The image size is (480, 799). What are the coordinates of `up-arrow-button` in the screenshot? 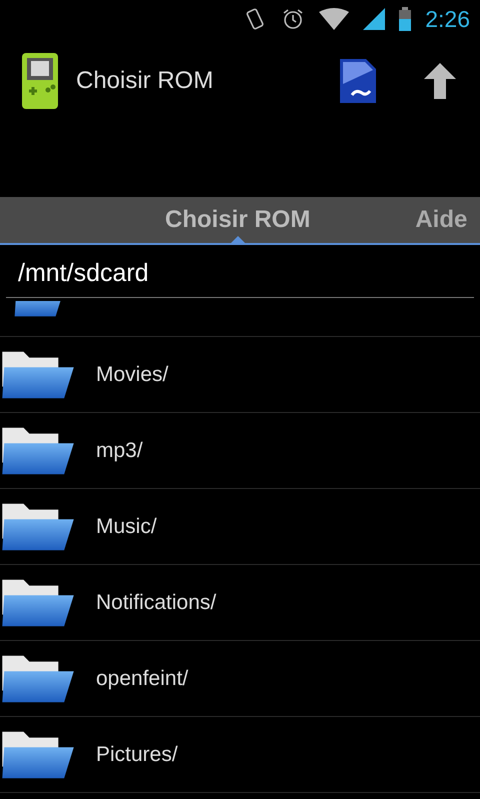 It's located at (440, 81).